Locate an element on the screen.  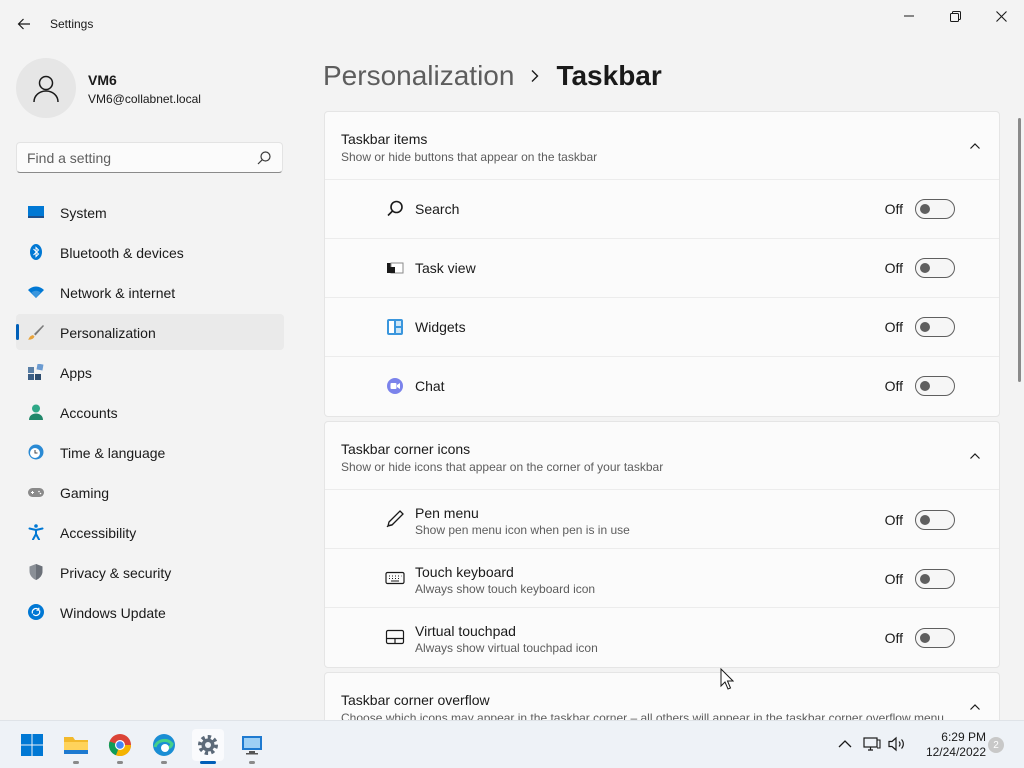
section-title: Taskbar items is located at coordinates (384, 139).